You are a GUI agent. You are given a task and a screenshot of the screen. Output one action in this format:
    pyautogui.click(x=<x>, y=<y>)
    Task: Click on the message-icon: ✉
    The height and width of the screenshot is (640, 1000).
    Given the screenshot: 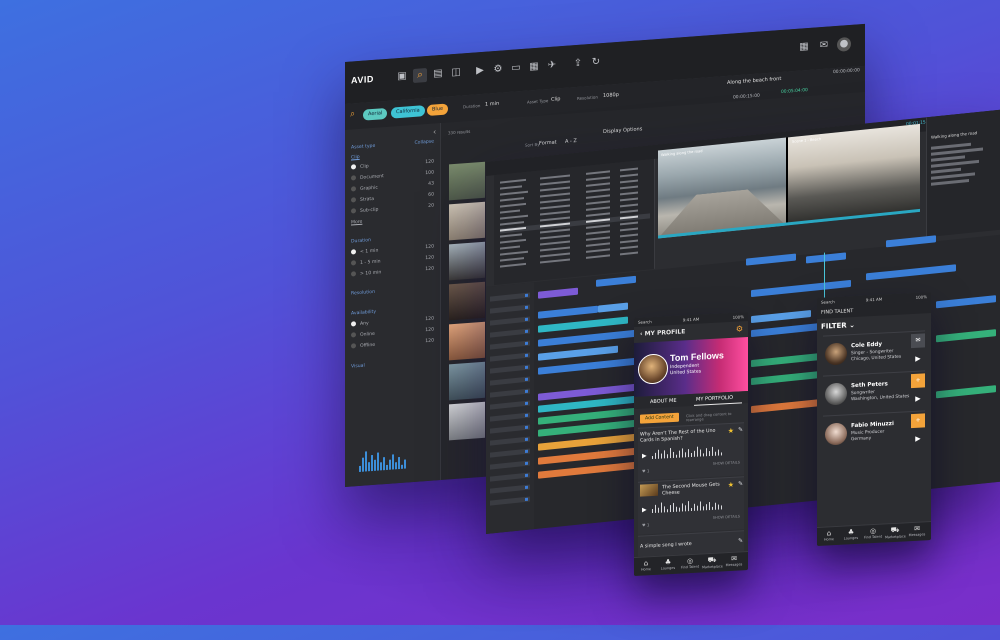 What is the action you would take?
    pyautogui.click(x=918, y=341)
    